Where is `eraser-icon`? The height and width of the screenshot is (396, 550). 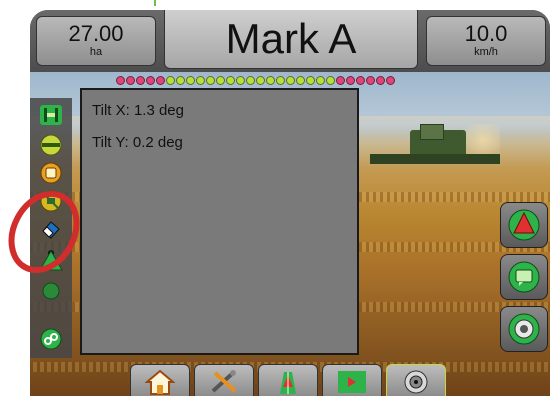
eraser-icon is located at coordinates (51, 230).